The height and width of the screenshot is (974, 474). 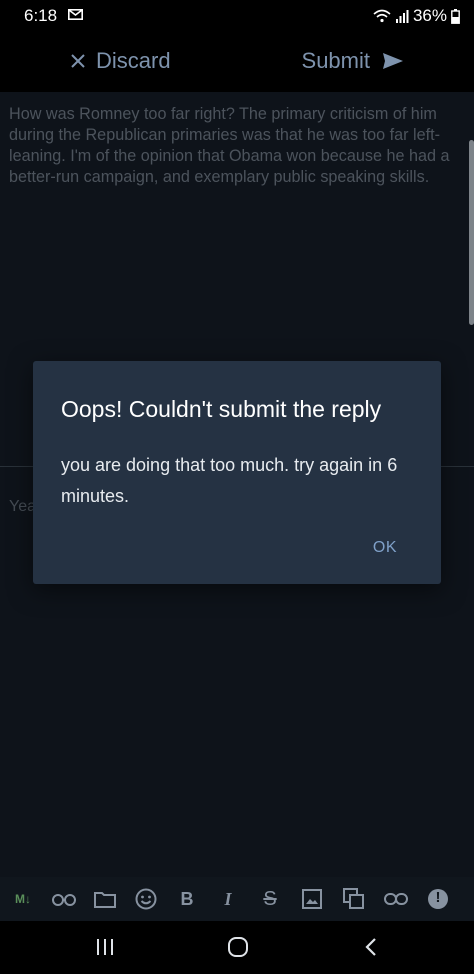 I want to click on copy-icon, so click(x=354, y=899).